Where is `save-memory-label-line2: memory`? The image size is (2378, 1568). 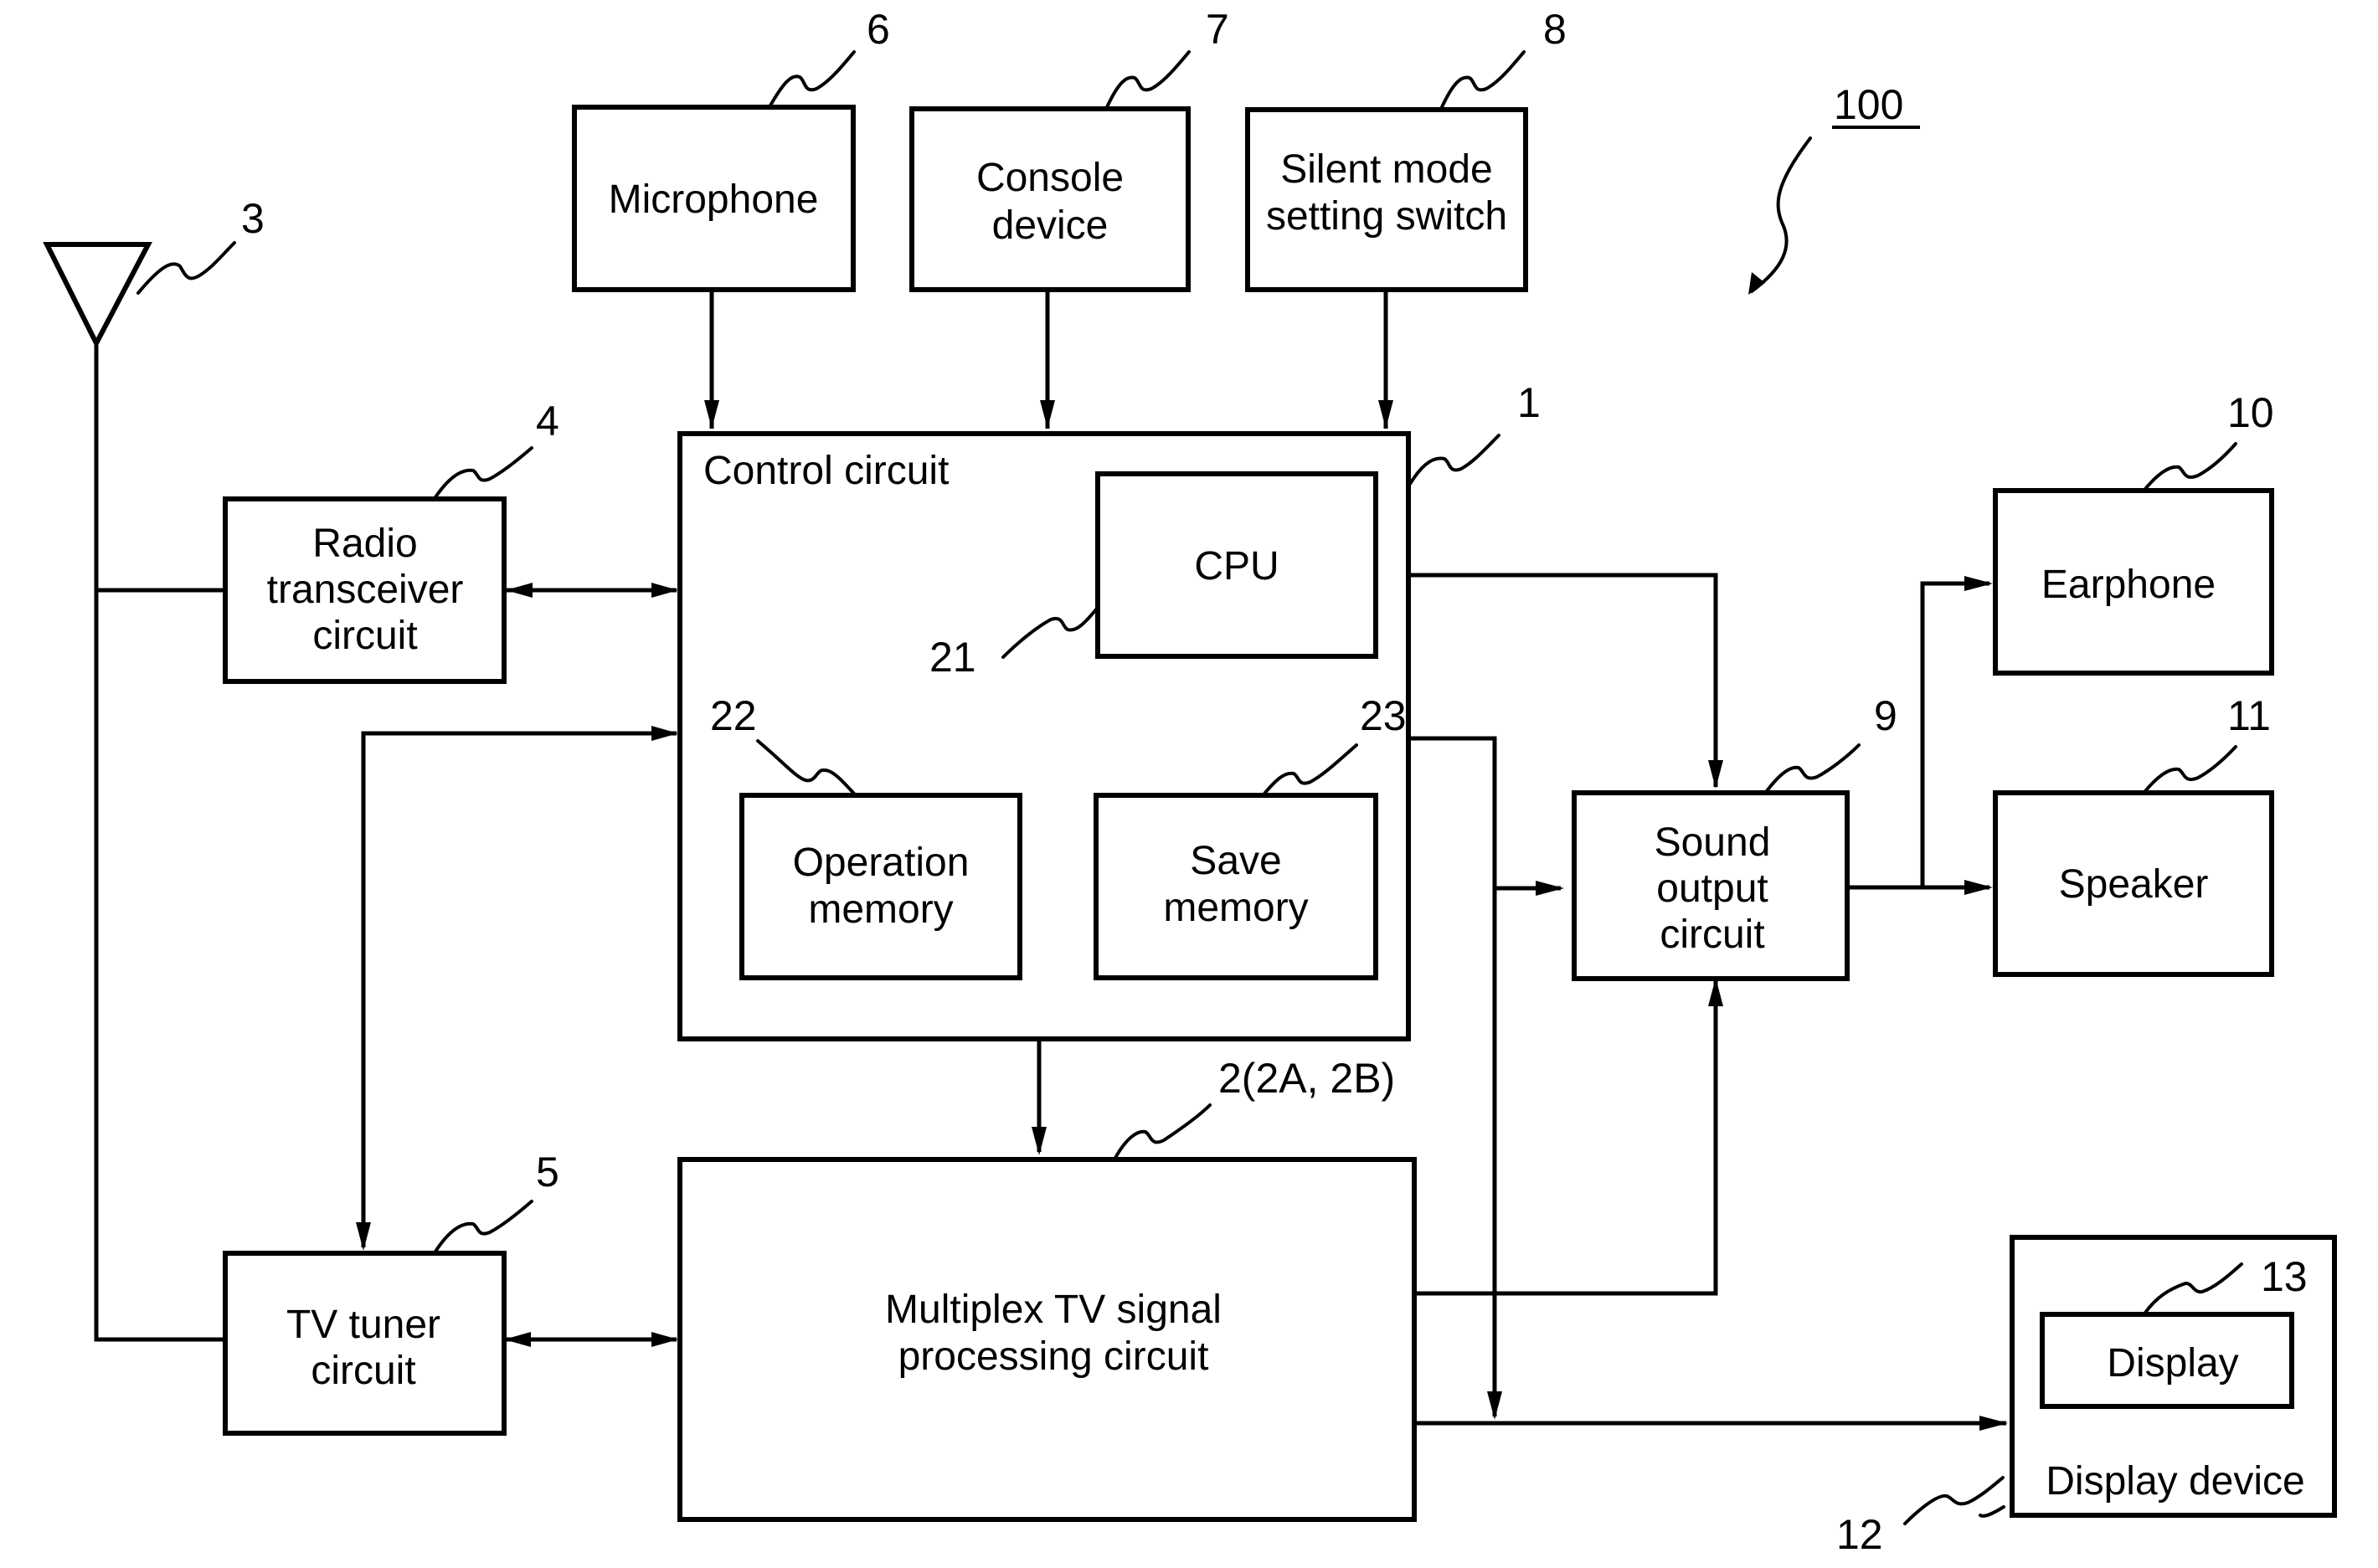 save-memory-label-line2: memory is located at coordinates (1235, 908).